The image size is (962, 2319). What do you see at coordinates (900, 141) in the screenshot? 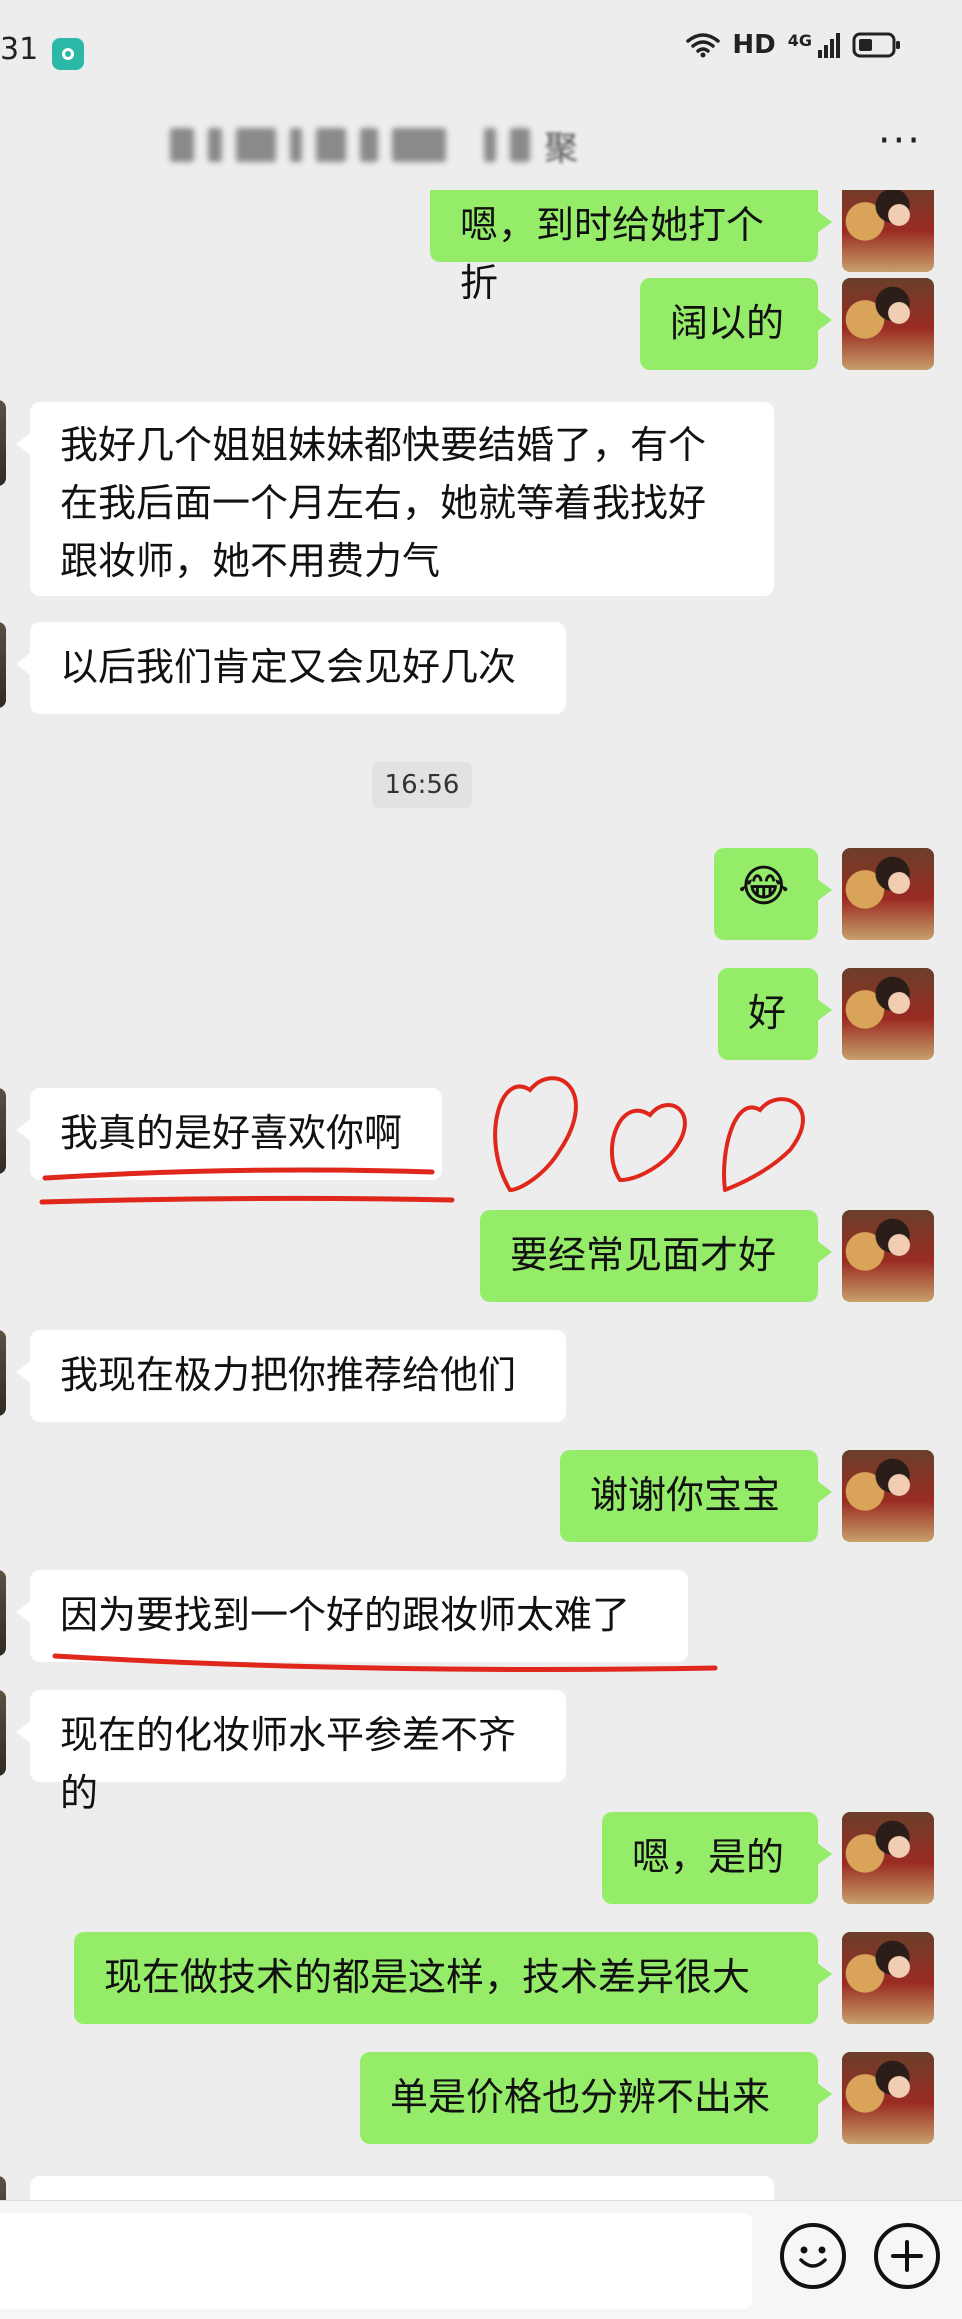
I see `more-options-button: ···` at bounding box center [900, 141].